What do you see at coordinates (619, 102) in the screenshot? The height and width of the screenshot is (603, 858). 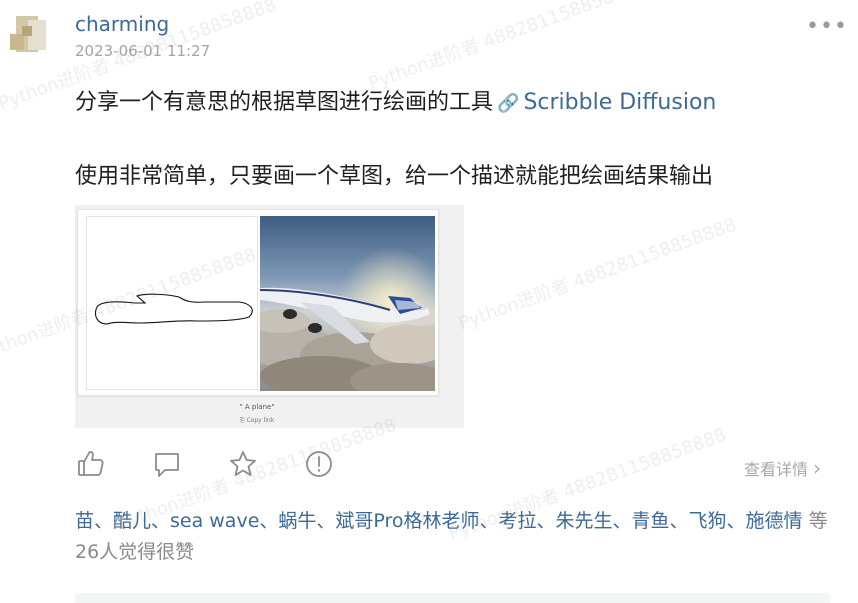 I see `scribble-diffusion-link: Scribble Diffusion` at bounding box center [619, 102].